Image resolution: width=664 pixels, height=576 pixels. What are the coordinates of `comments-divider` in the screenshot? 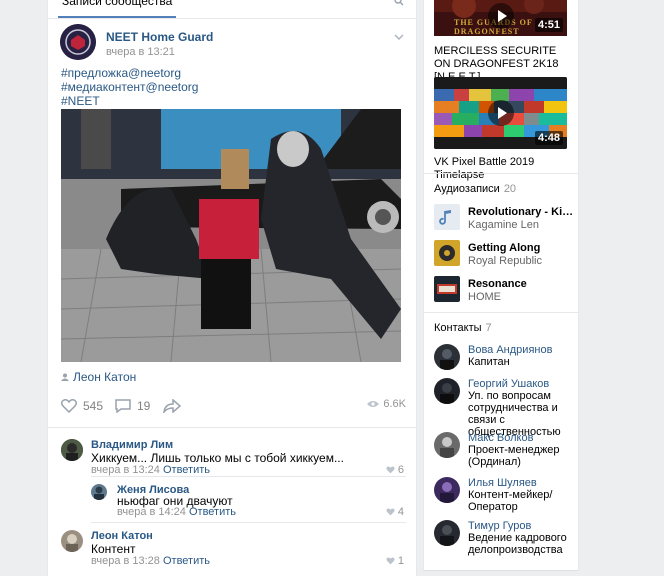 It's located at (232, 427).